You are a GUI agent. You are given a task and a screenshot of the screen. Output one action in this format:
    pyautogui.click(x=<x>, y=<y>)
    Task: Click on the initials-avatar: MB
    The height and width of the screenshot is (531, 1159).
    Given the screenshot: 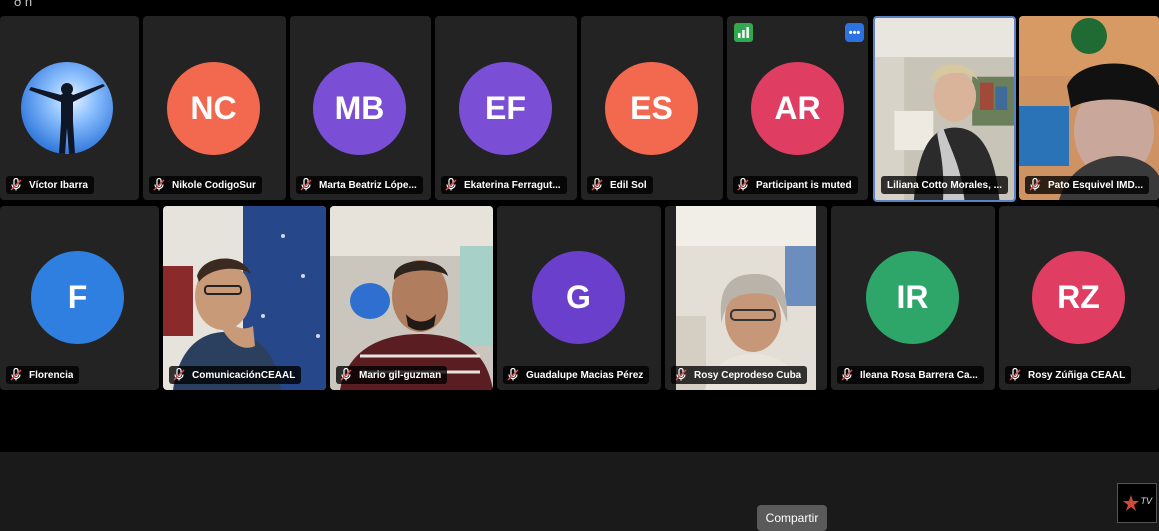 What is the action you would take?
    pyautogui.click(x=359, y=108)
    